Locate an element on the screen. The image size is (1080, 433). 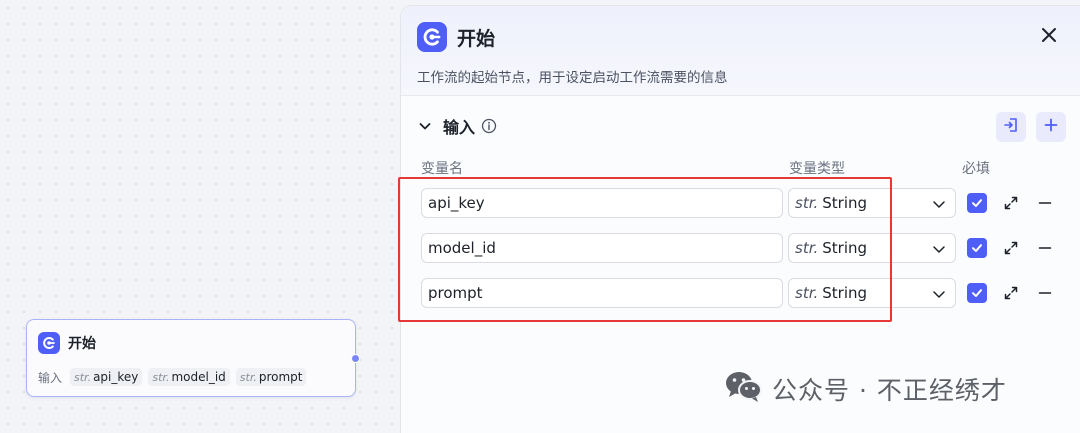
add-variable-button is located at coordinates (1051, 127).